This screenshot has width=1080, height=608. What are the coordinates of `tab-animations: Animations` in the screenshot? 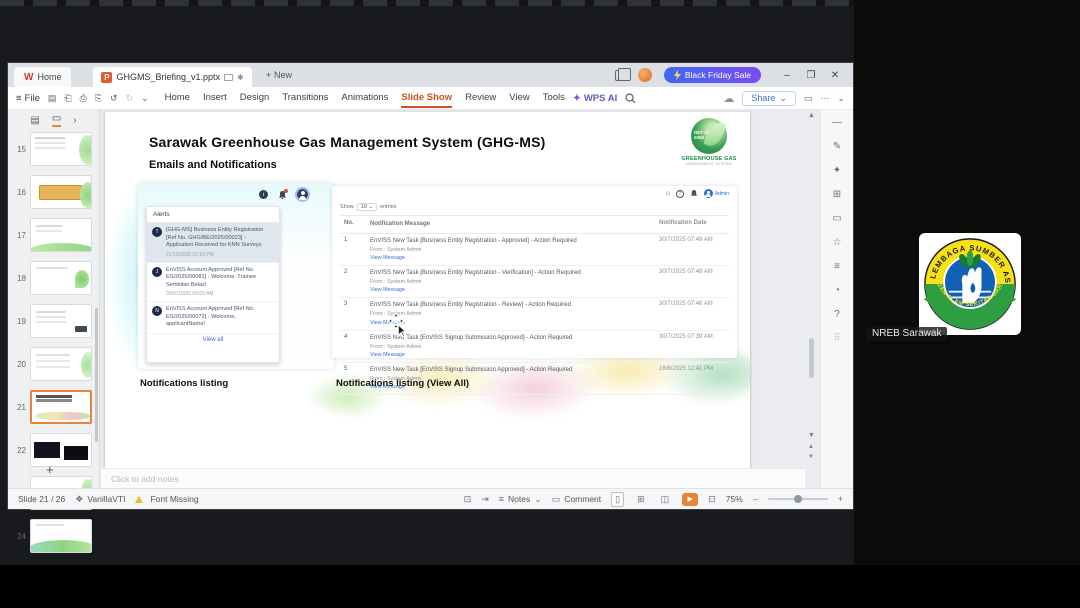 It's located at (364, 98).